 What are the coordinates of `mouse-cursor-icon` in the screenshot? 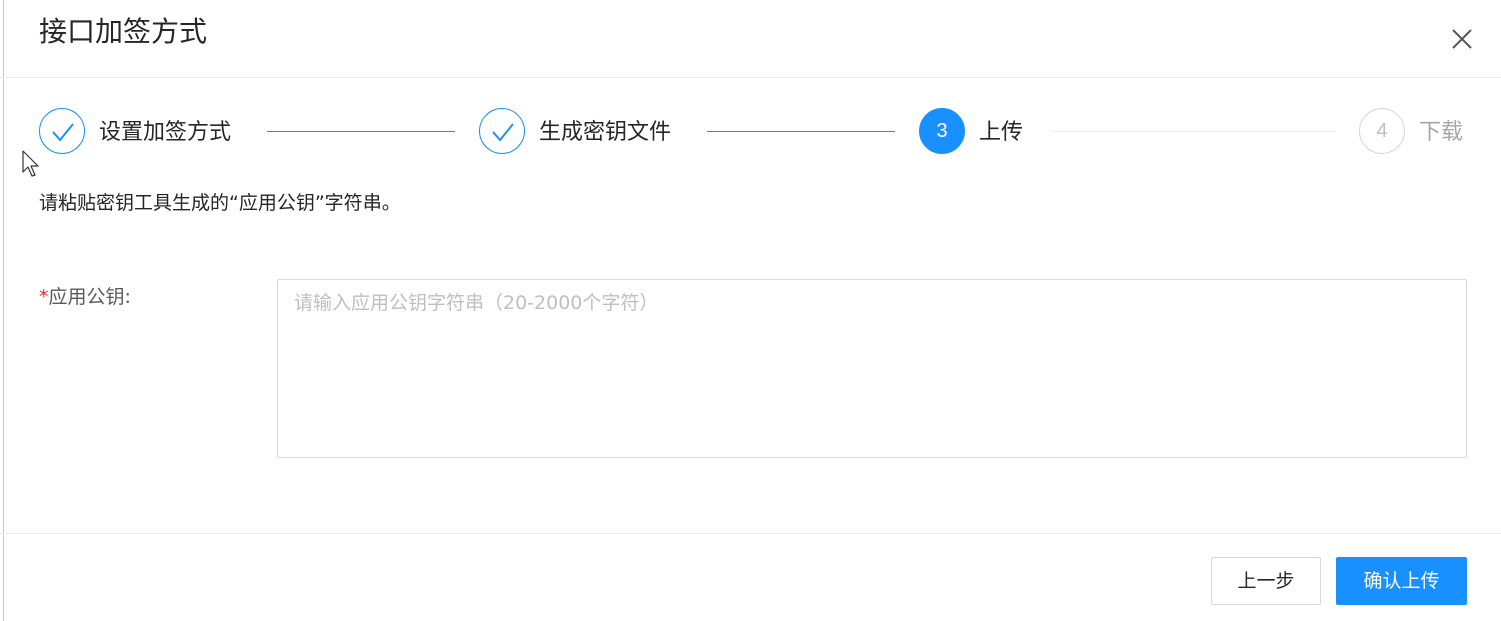 It's located at (32, 164).